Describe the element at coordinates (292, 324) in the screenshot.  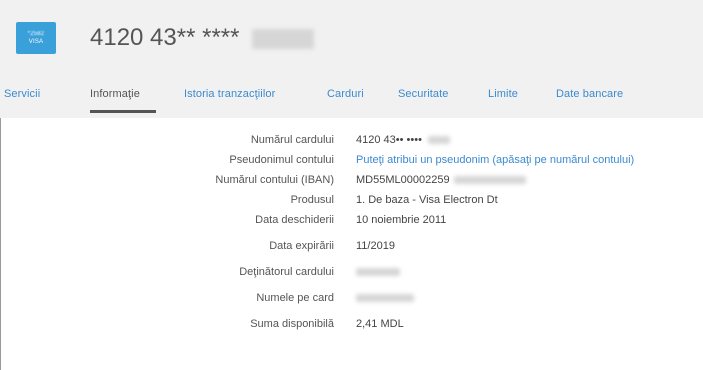
I see `detail-label: Suma disponibilă` at that location.